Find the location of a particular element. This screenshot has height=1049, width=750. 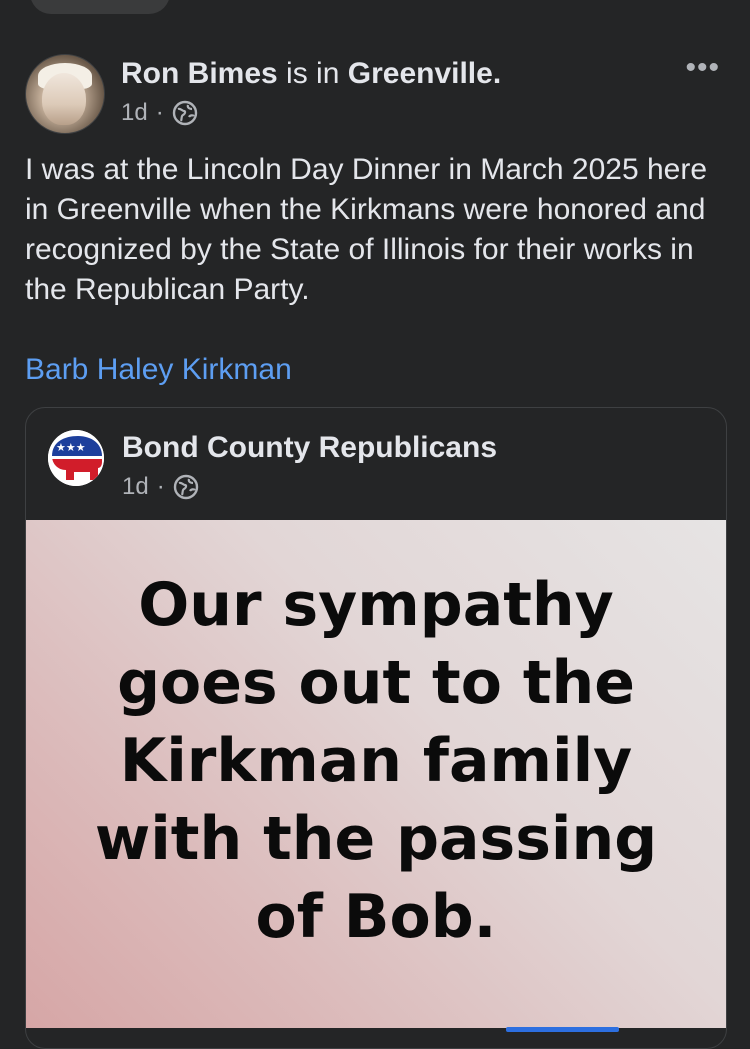

author-line: Ron Bimes is in Greenville. is located at coordinates (311, 74).